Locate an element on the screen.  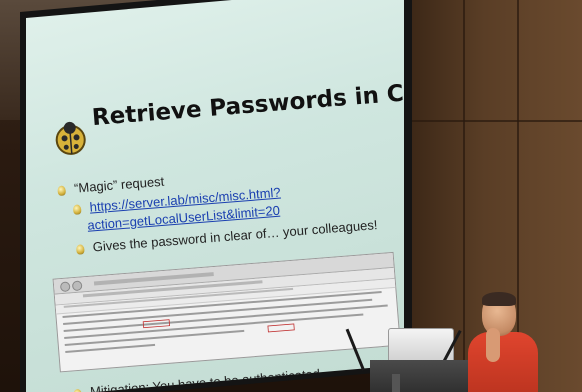
speaker-shirt is located at coordinates (503, 362).